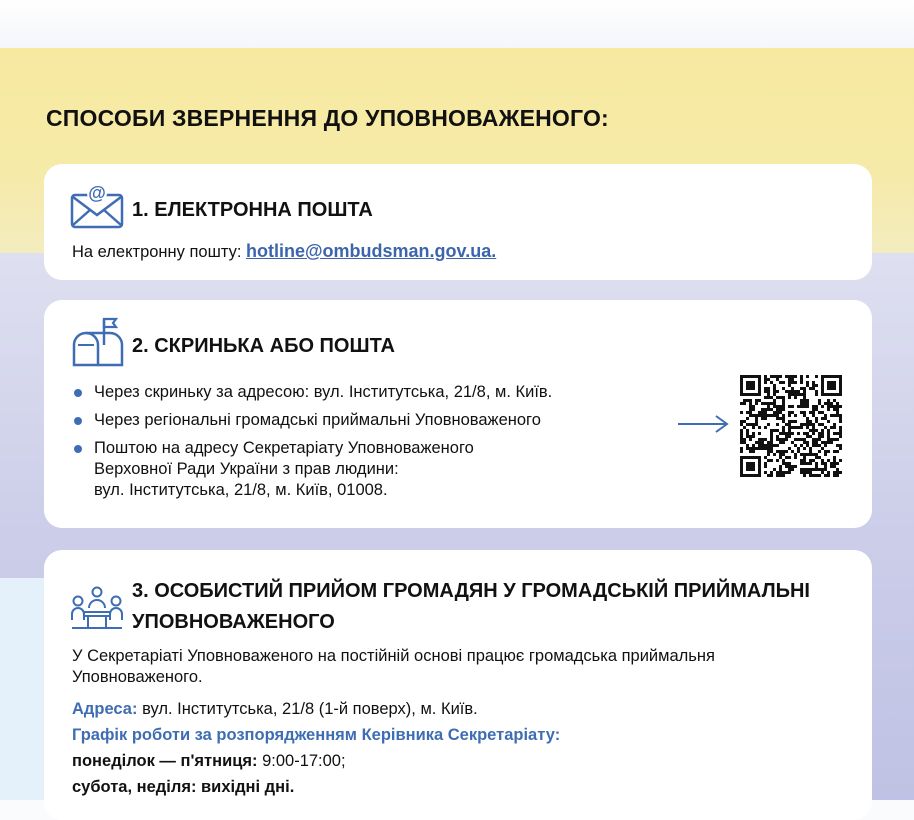 This screenshot has height=820, width=914. What do you see at coordinates (97, 206) in the screenshot?
I see `envelope-at-icon: @` at bounding box center [97, 206].